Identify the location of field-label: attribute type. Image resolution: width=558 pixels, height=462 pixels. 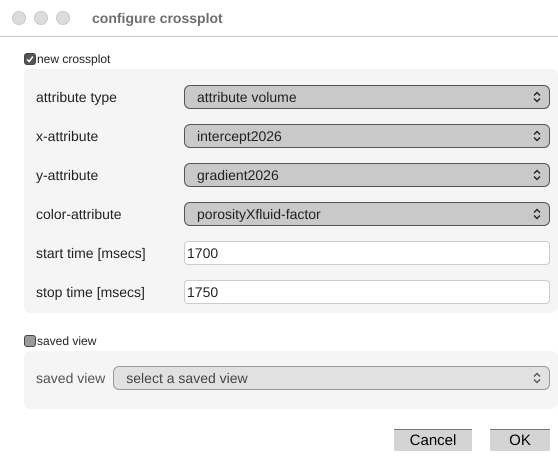
(77, 97).